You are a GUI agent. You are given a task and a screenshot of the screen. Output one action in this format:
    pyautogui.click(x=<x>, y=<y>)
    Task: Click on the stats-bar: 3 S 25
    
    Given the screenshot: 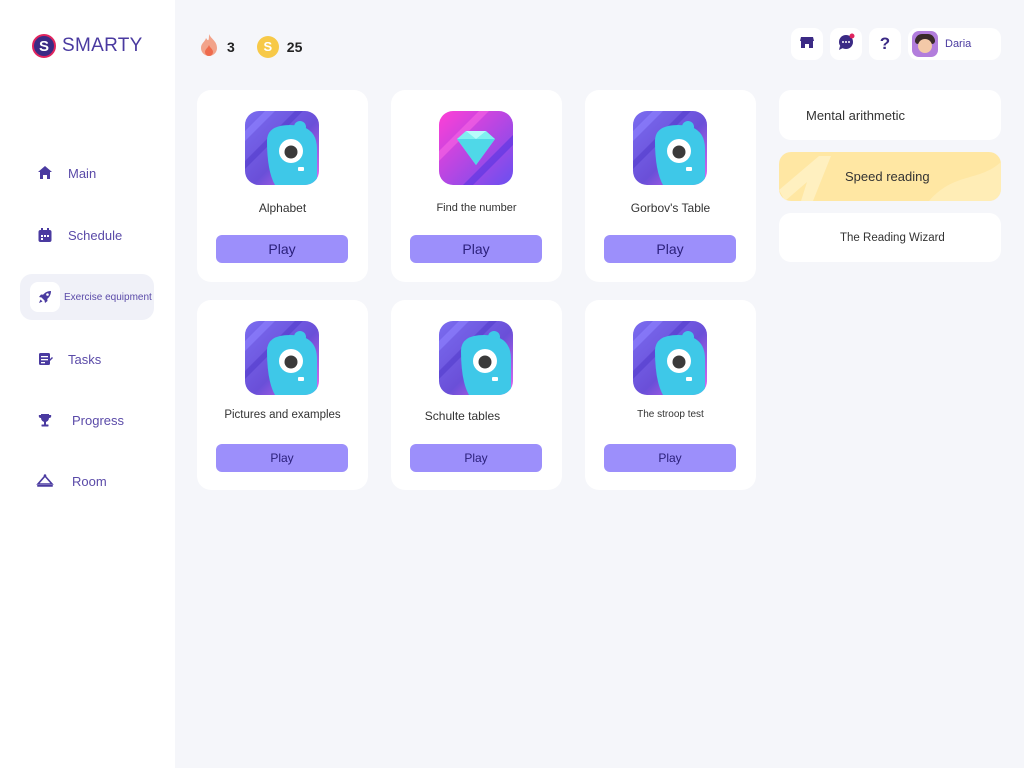 What is the action you would take?
    pyautogui.click(x=256, y=46)
    